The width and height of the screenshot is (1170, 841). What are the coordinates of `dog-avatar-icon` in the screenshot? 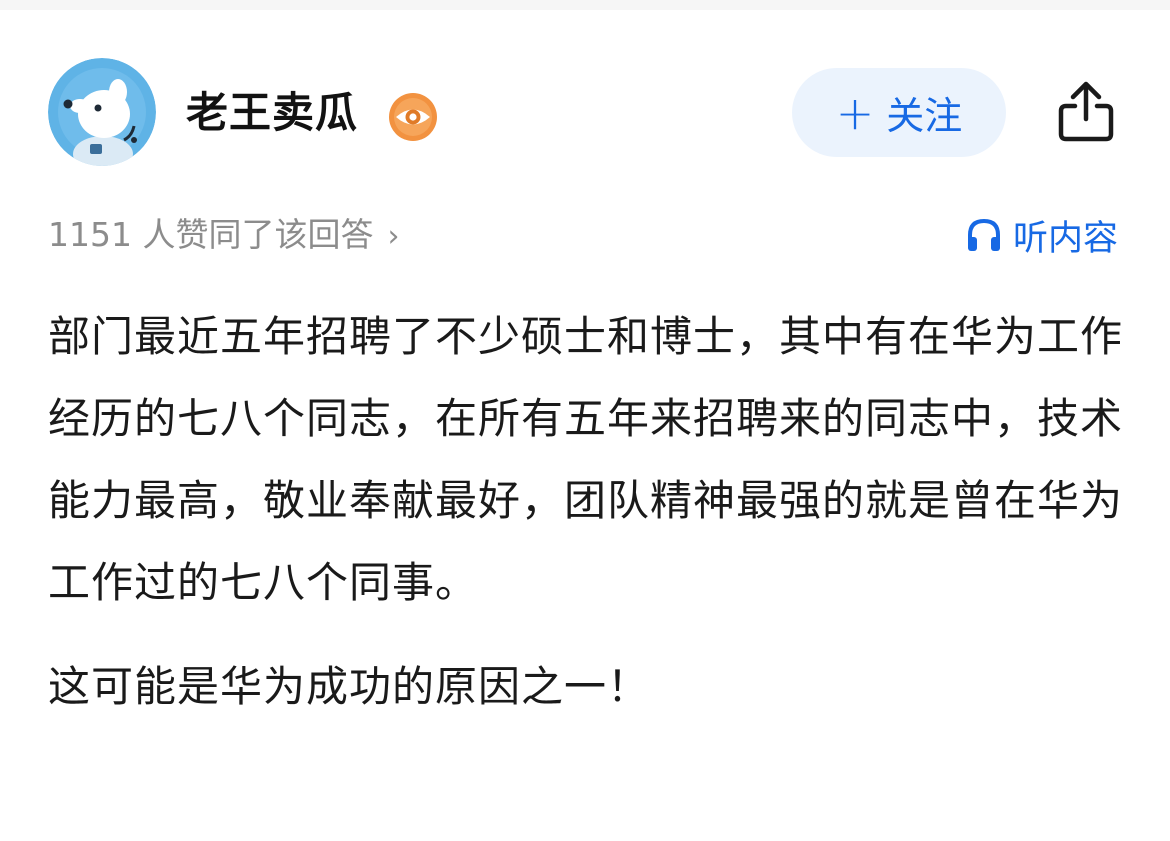 It's located at (102, 112).